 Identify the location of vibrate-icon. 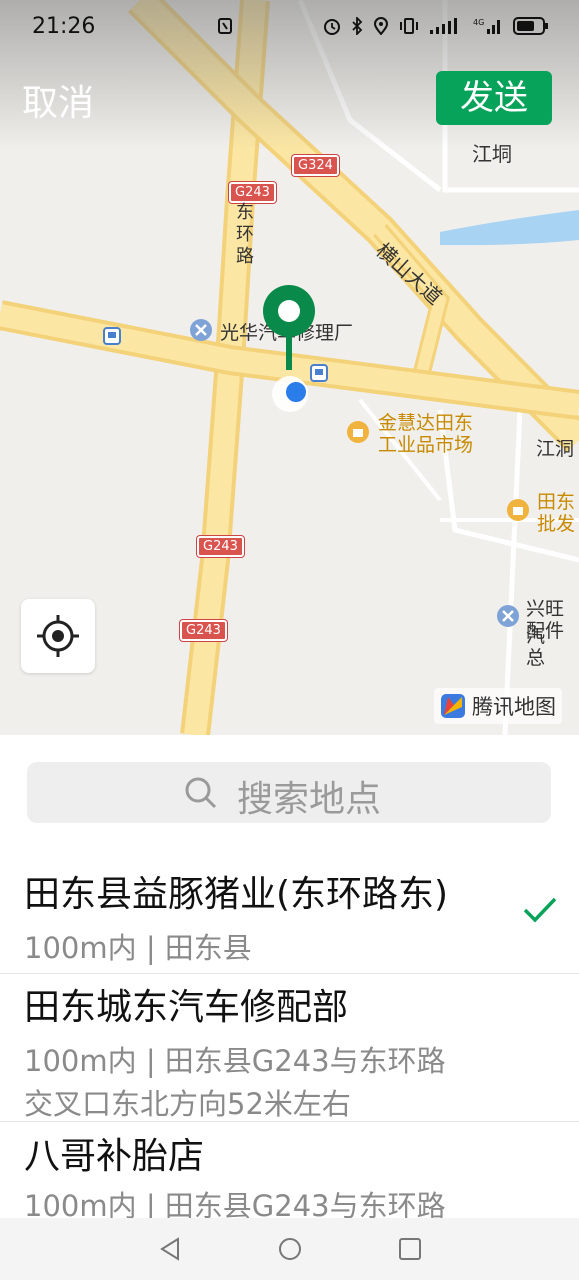
(409, 26).